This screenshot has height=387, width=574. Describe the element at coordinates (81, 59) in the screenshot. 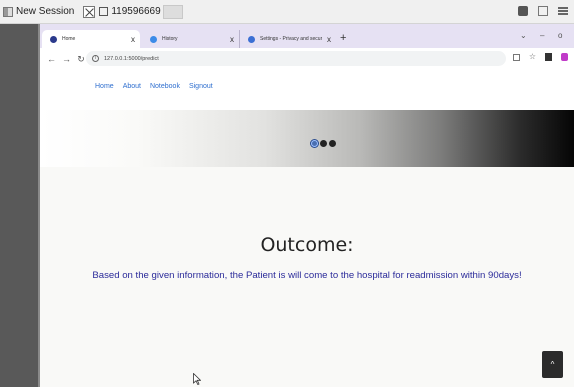

I see `reload-icon: ↻` at that location.